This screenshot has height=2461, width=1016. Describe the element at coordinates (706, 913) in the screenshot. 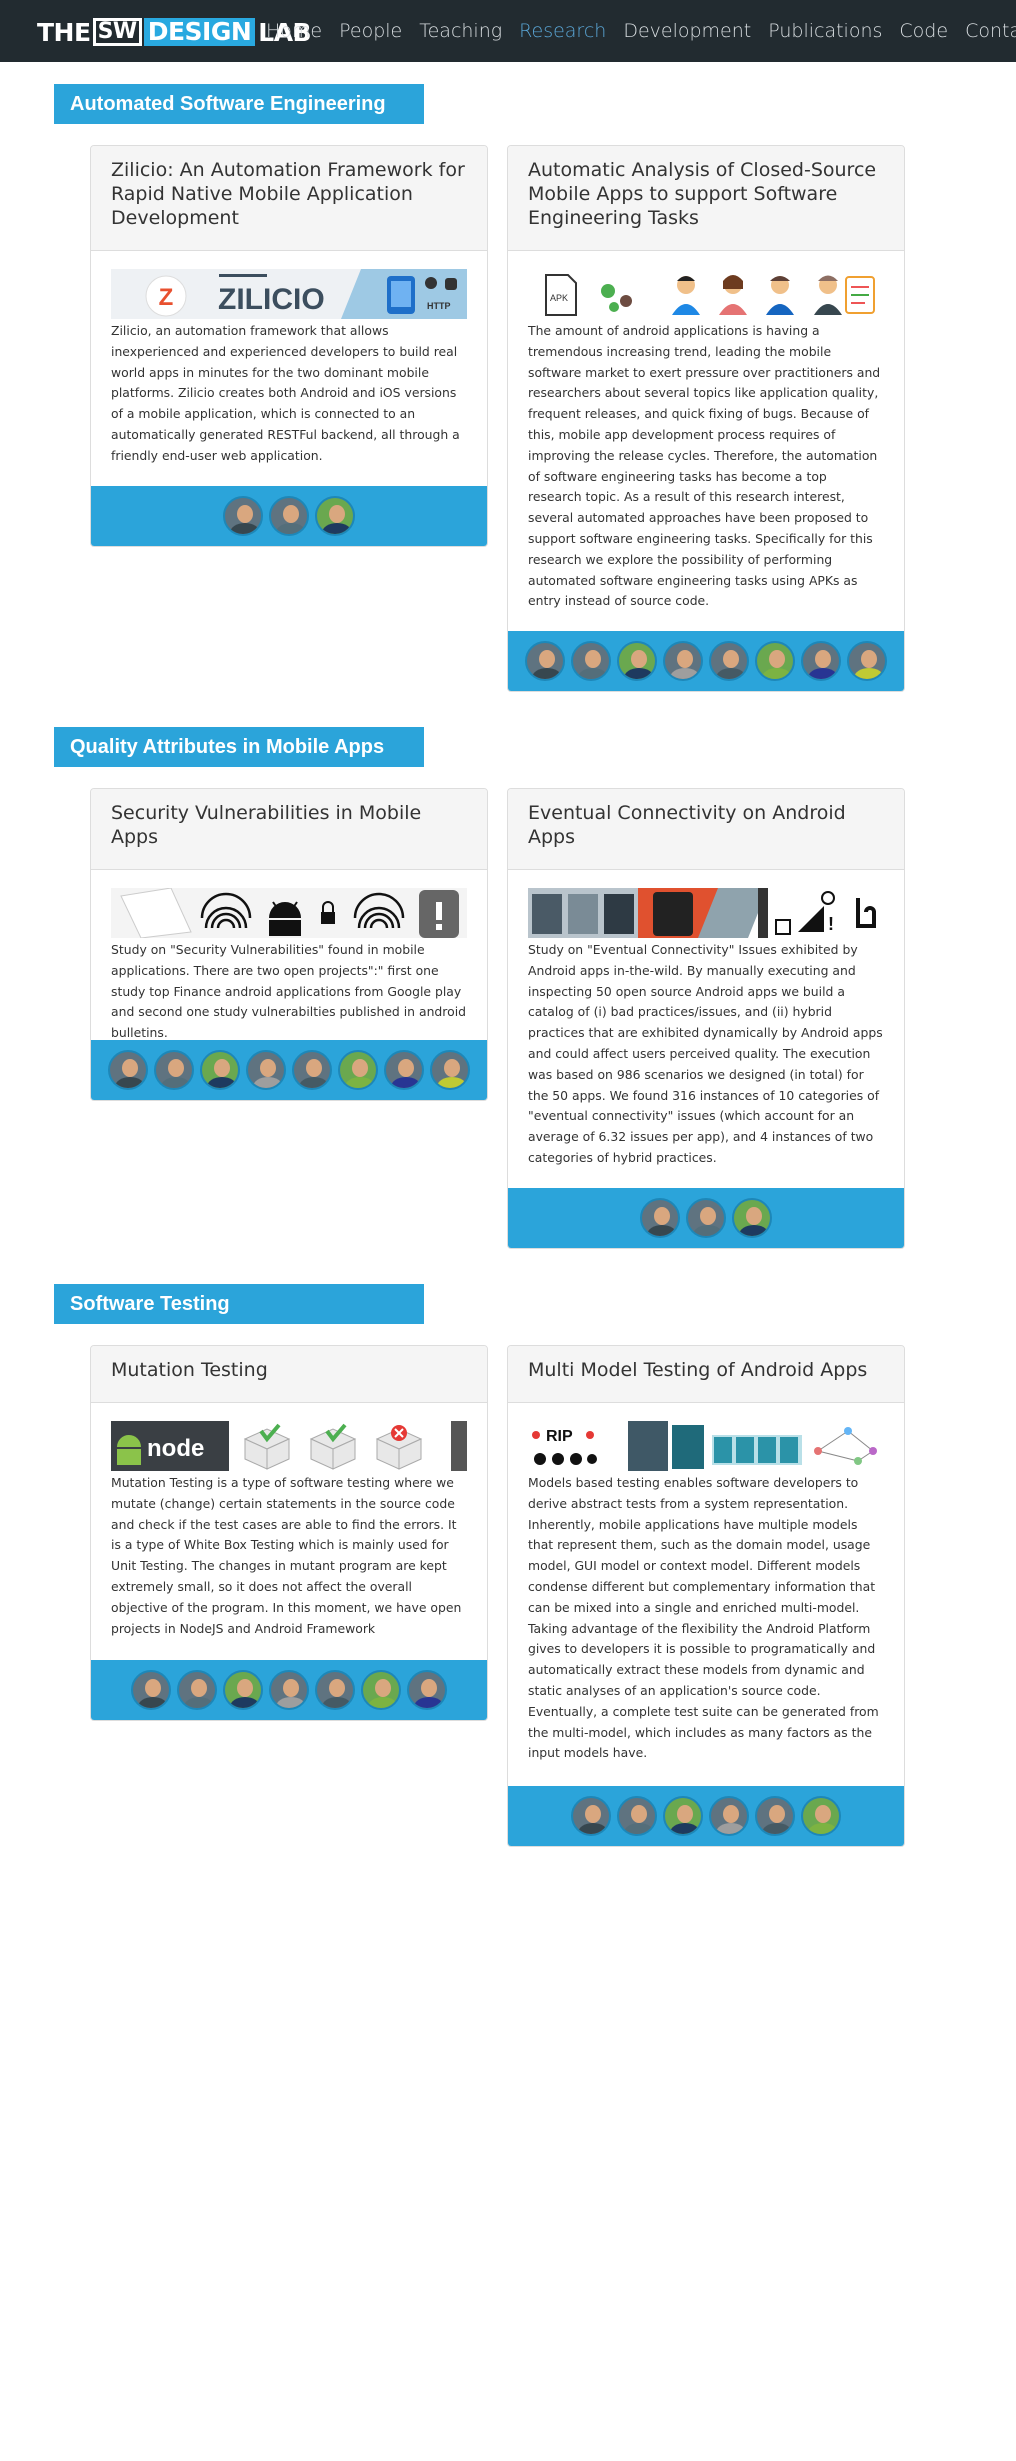

I see `connectivity-banner-icon: !` at that location.